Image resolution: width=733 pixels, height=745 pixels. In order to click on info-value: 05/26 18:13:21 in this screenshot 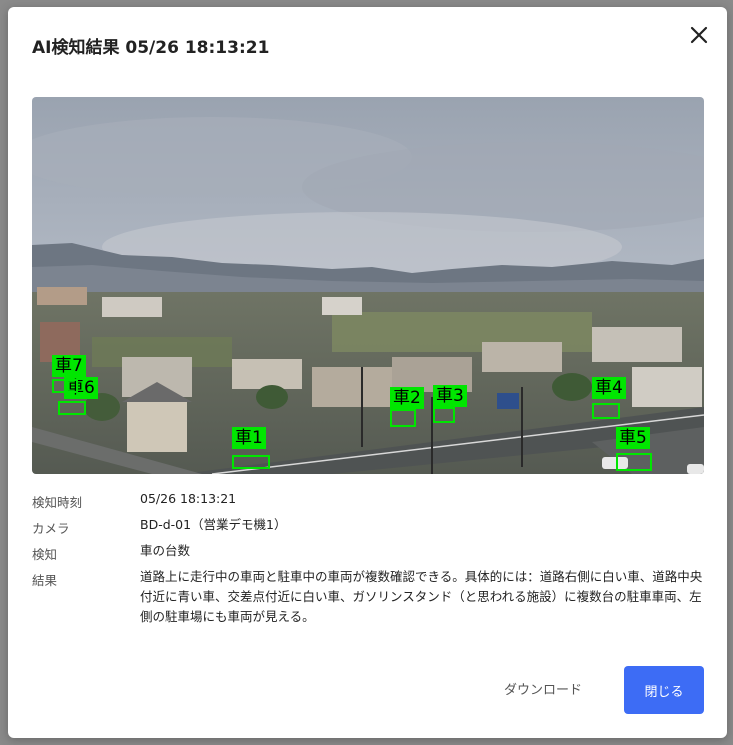, I will do `click(188, 498)`.